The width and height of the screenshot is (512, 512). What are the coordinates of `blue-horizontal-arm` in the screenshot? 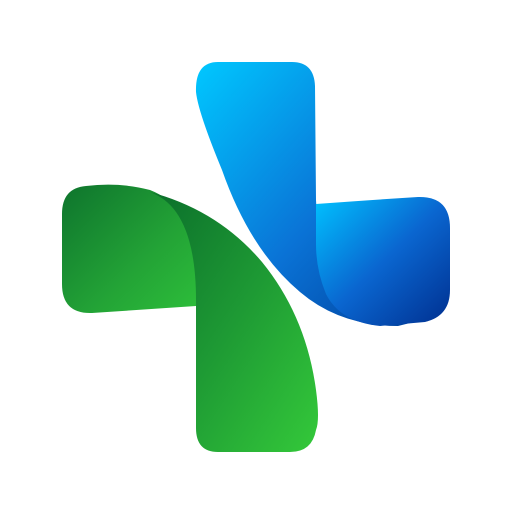 It's located at (383, 261).